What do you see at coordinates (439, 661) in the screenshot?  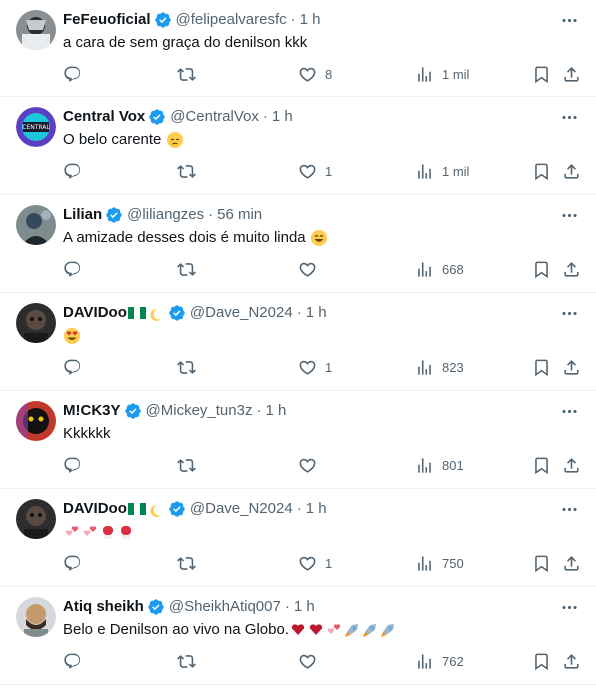 I see `views-button: 762` at bounding box center [439, 661].